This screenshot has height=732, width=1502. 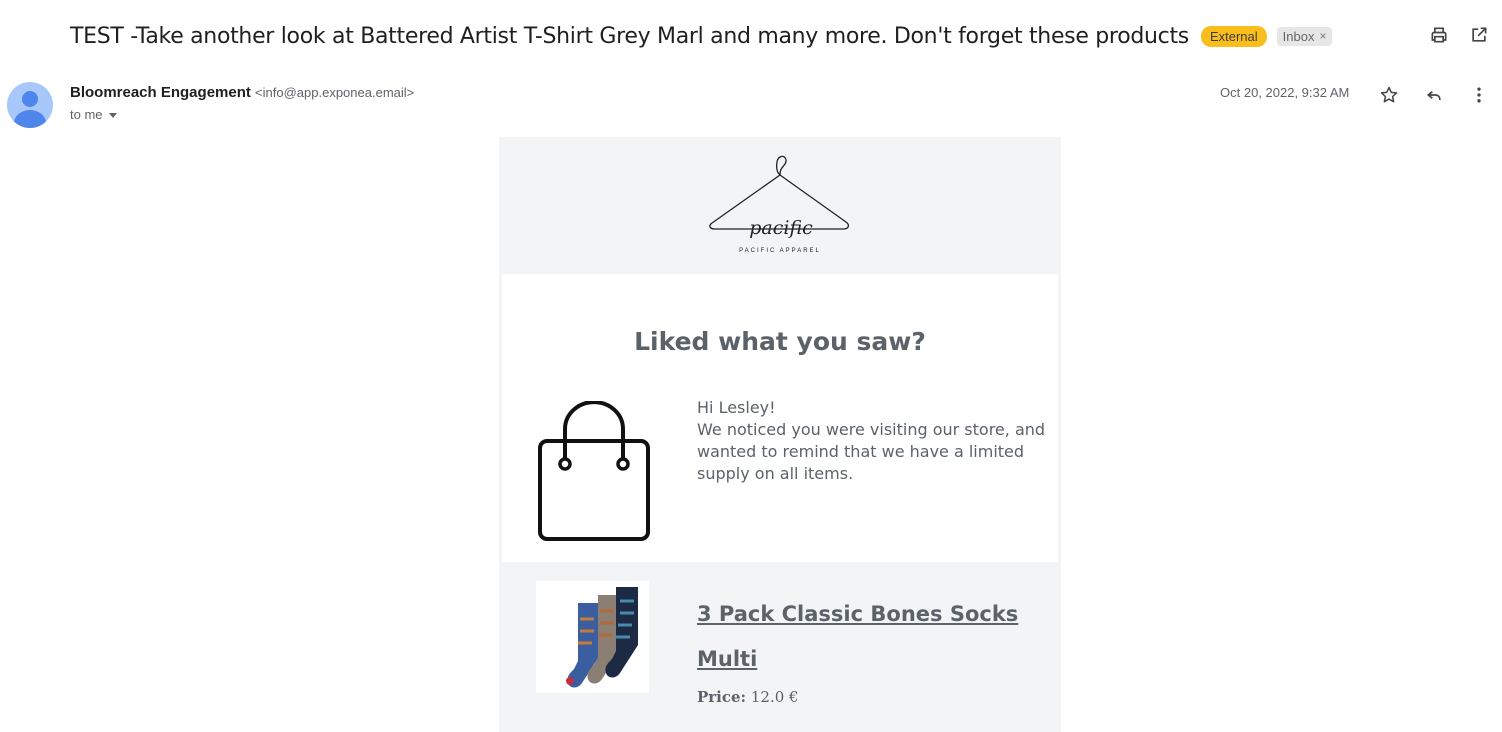 I want to click on shopping-bag-icon, so click(x=594, y=471).